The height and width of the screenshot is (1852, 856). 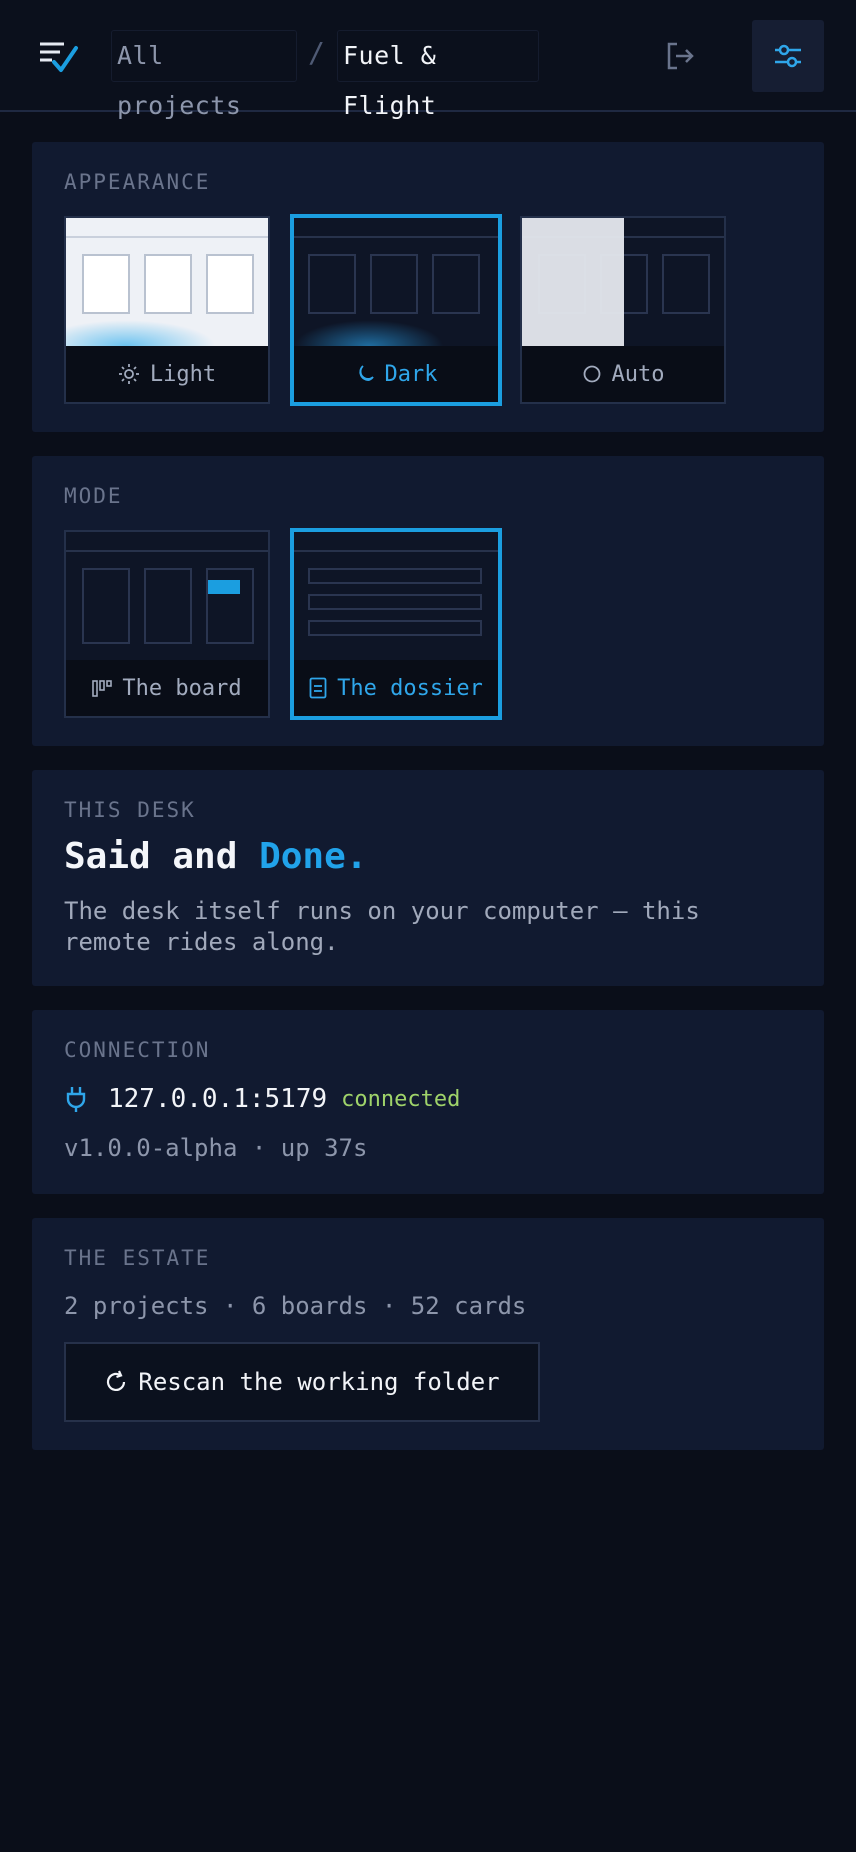 I want to click on desk-heading: Said and Done., so click(x=215, y=856).